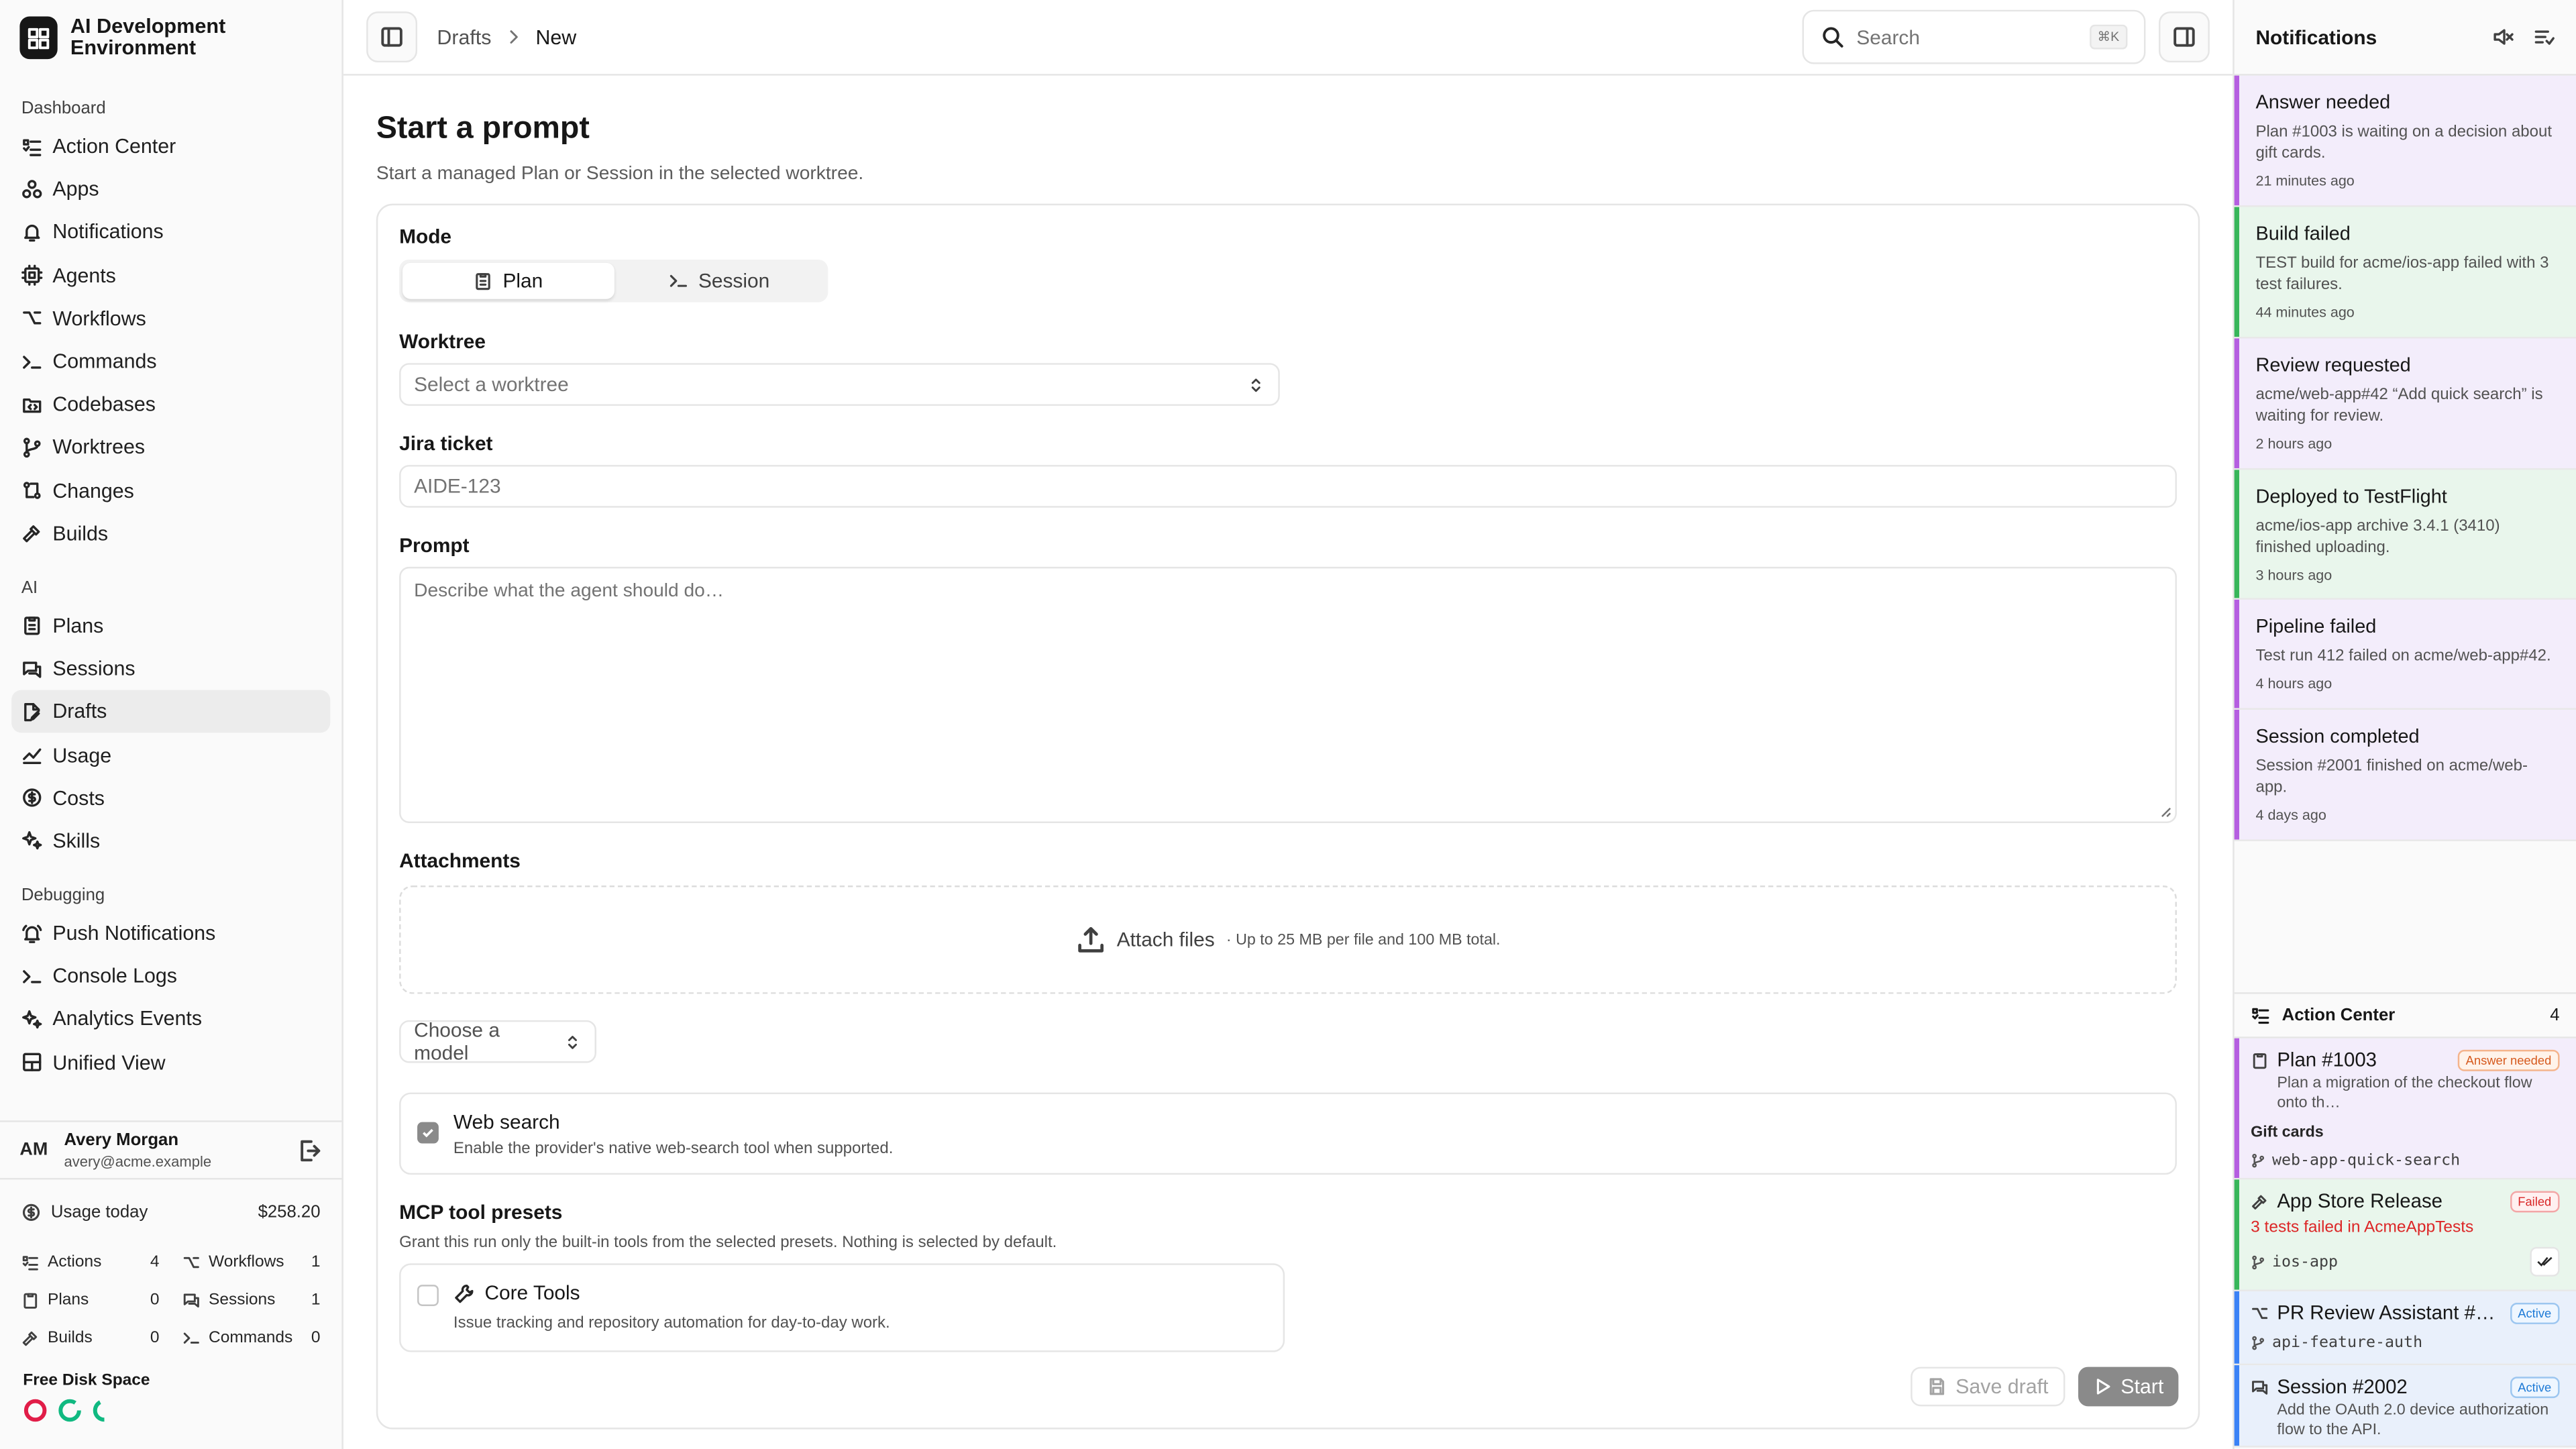 This screenshot has width=2576, height=1449. I want to click on save-draft-button: Save draft, so click(1988, 1386).